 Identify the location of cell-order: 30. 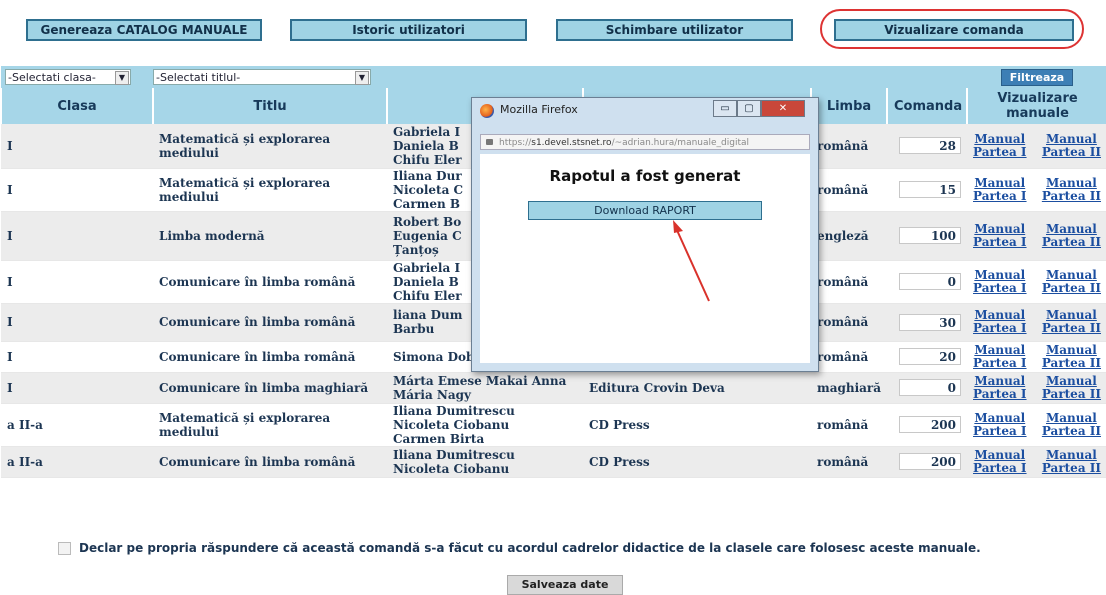
(927, 322).